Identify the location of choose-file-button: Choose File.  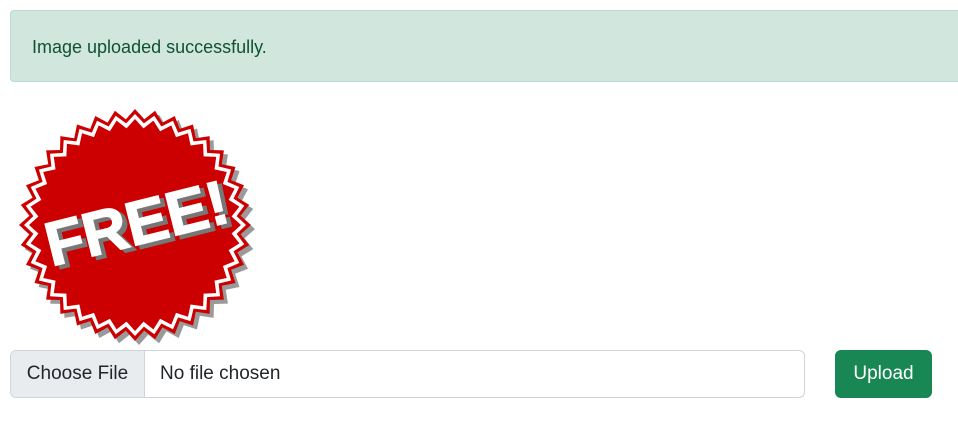
(78, 374).